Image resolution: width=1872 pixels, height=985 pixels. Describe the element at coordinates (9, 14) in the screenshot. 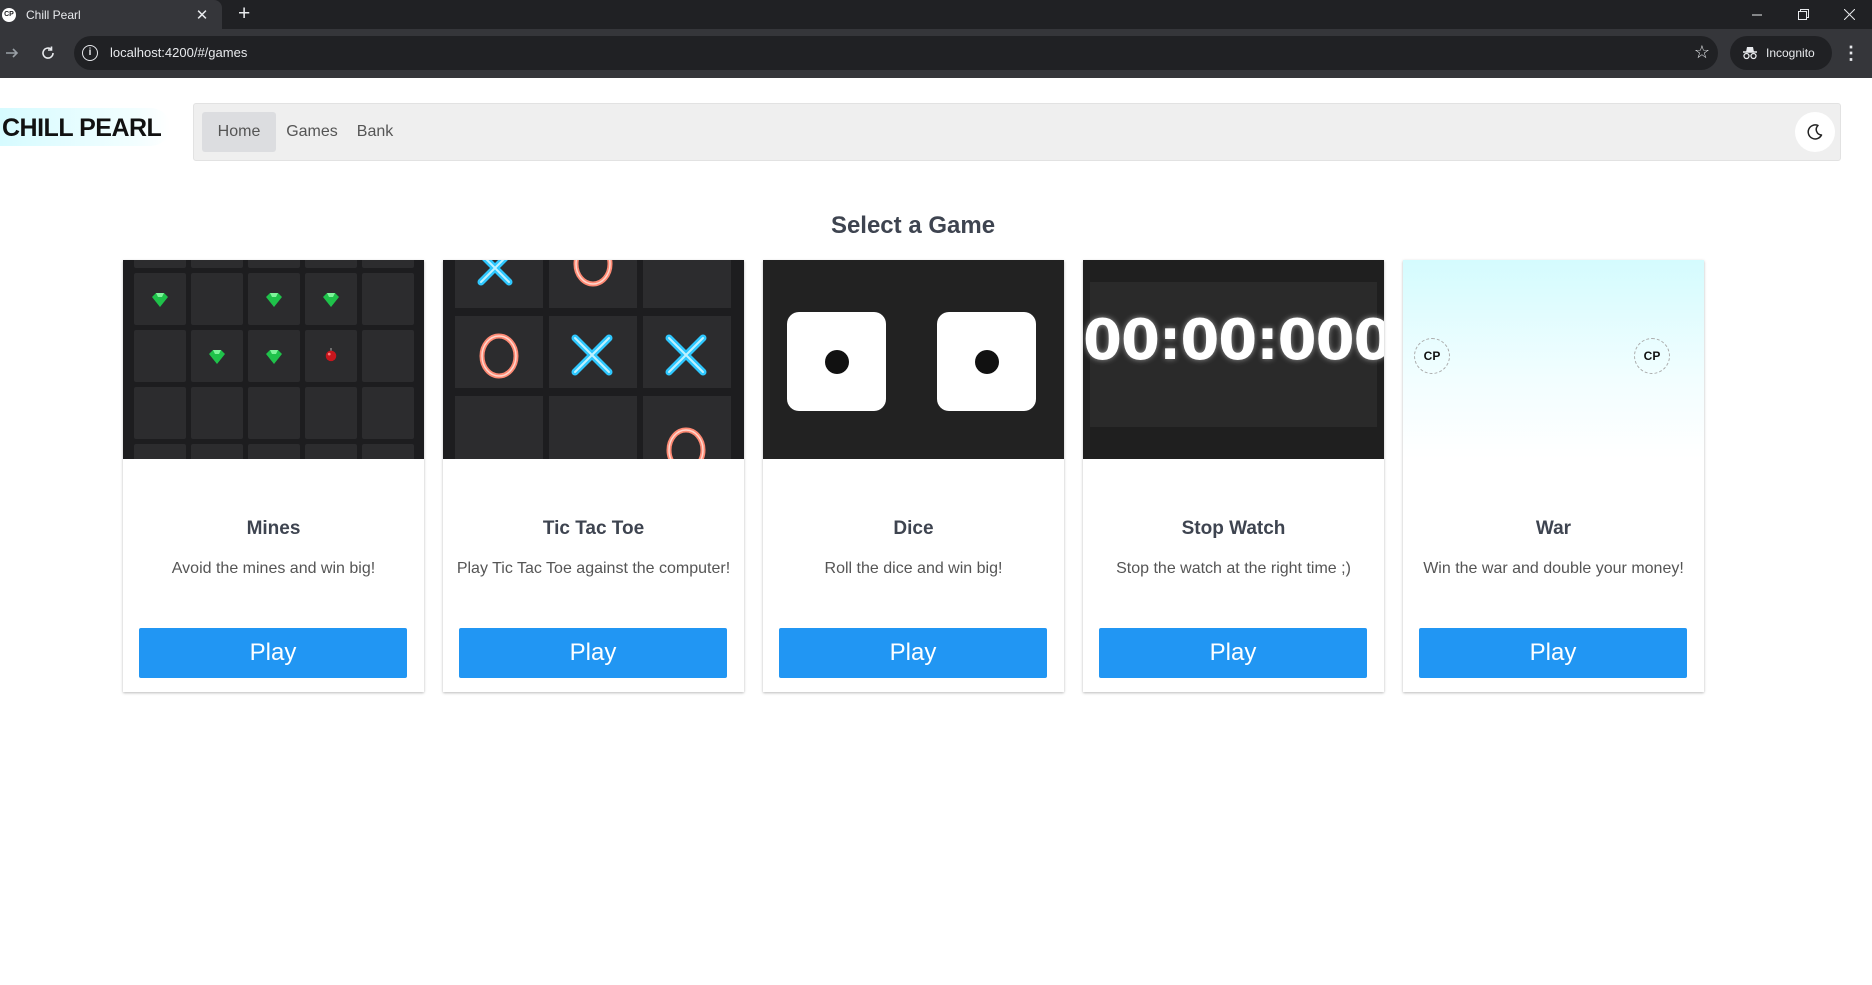

I see `favicon-icon: CP` at that location.